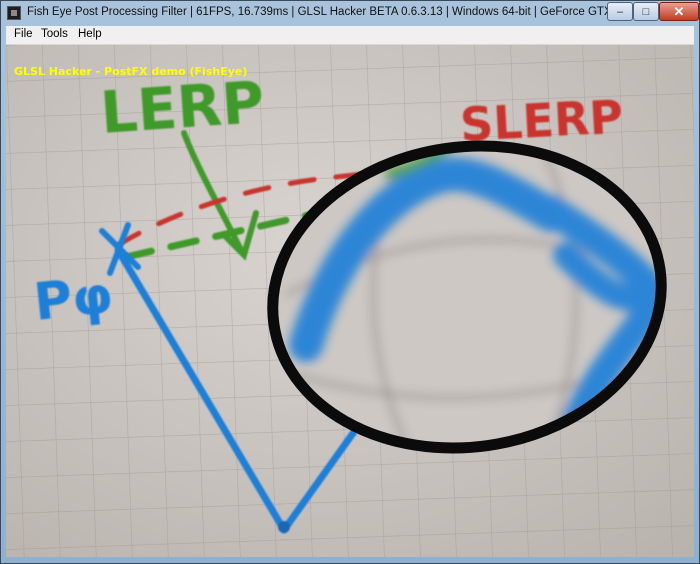 The height and width of the screenshot is (564, 700). I want to click on menu-file: File, so click(23, 34).